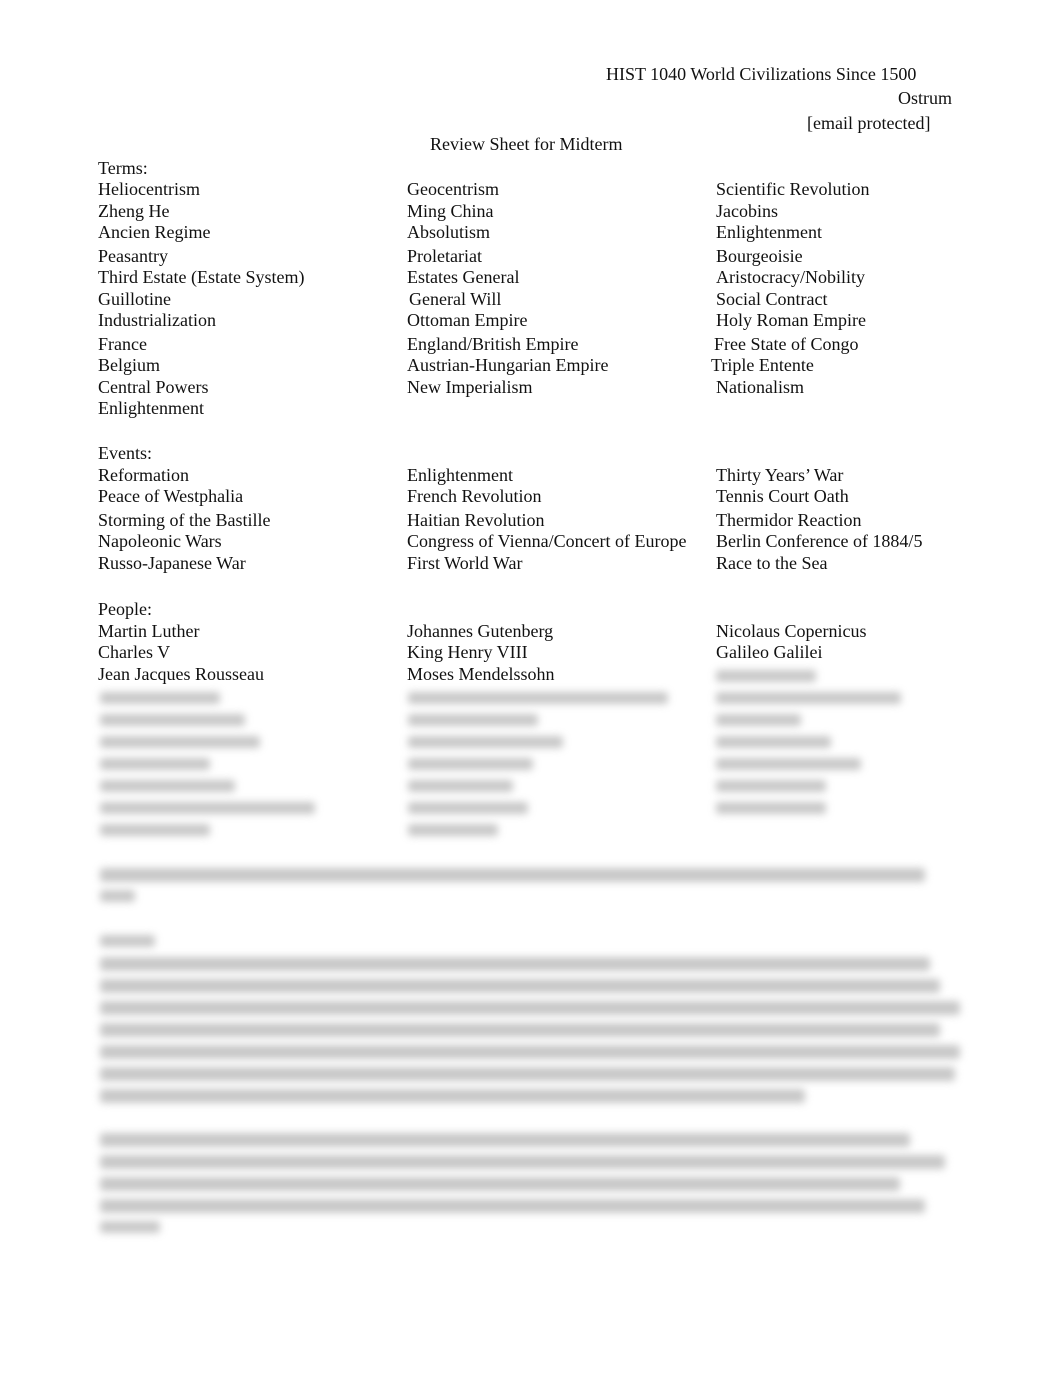  I want to click on people-list-item: Martin Luther, so click(149, 631).